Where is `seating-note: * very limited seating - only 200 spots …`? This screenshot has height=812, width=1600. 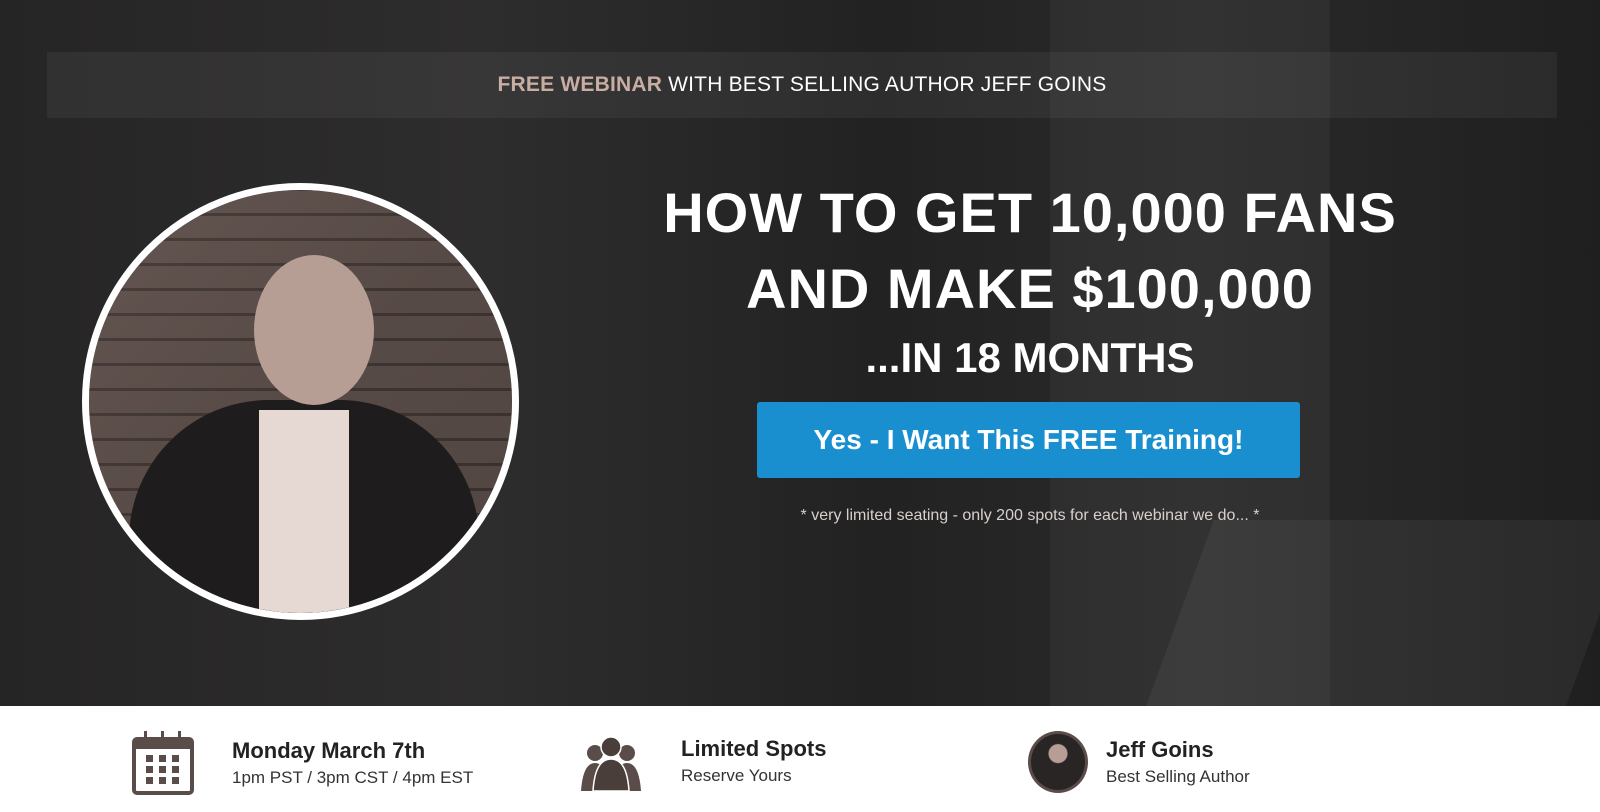
seating-note: * very limited seating - only 200 spots … is located at coordinates (1030, 515).